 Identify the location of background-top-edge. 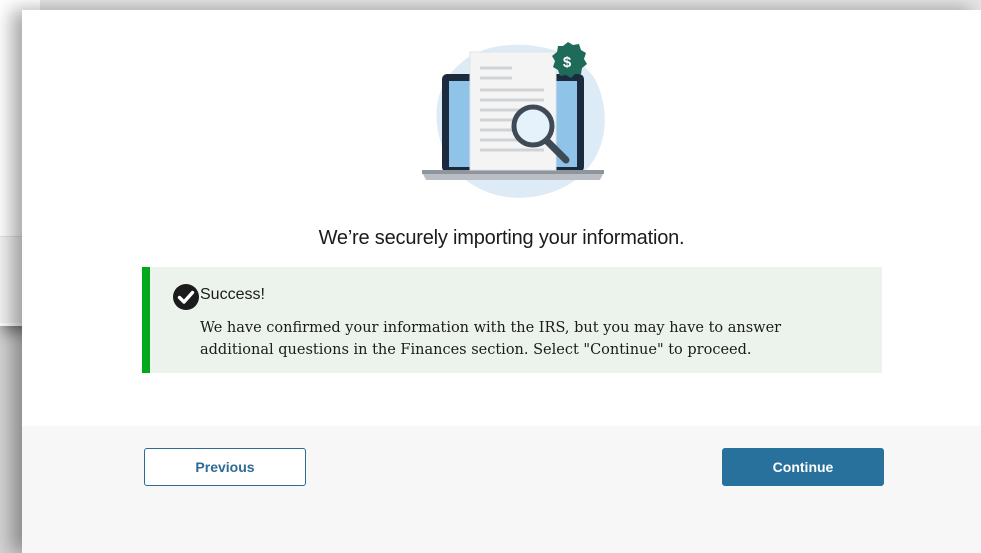
(510, 5).